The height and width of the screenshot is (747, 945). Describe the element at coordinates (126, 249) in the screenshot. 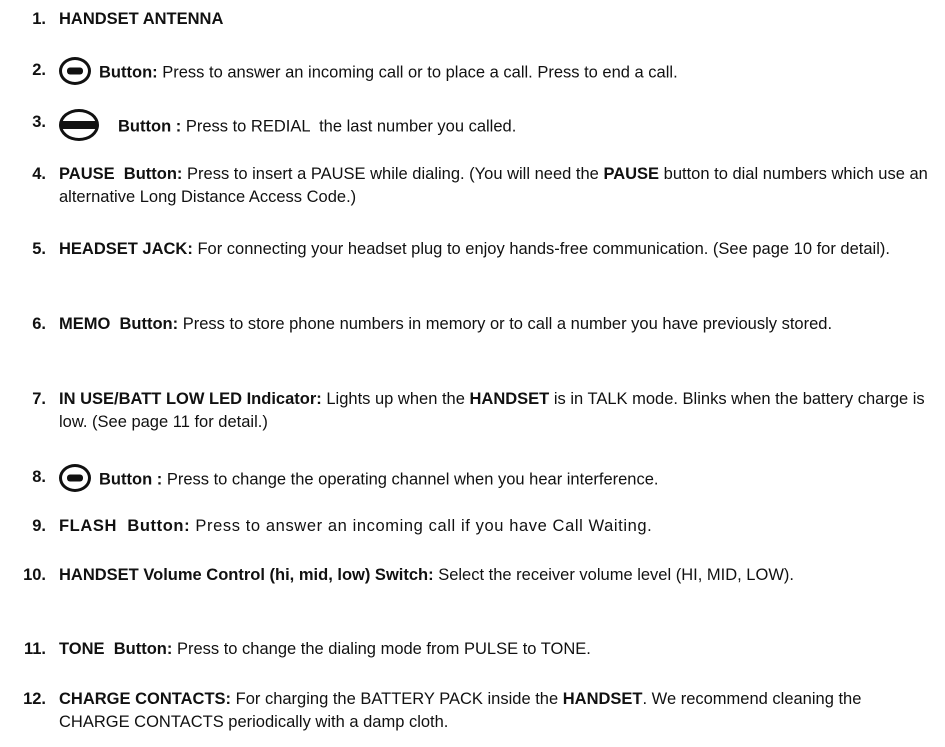

I see `item-title: HEADSET JACK:` at that location.